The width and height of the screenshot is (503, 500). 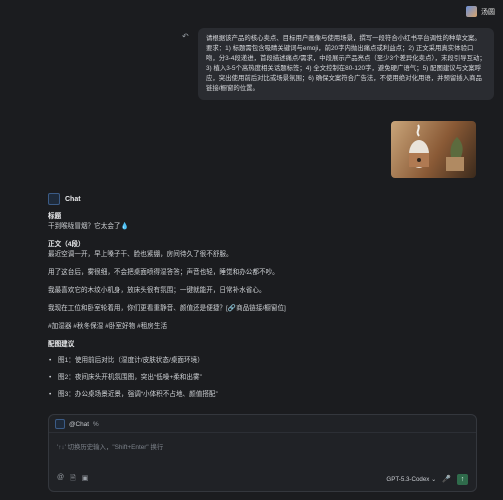 I want to click on title-text: 干到喉咙冒烟？它太会了💧, so click(x=88, y=226).